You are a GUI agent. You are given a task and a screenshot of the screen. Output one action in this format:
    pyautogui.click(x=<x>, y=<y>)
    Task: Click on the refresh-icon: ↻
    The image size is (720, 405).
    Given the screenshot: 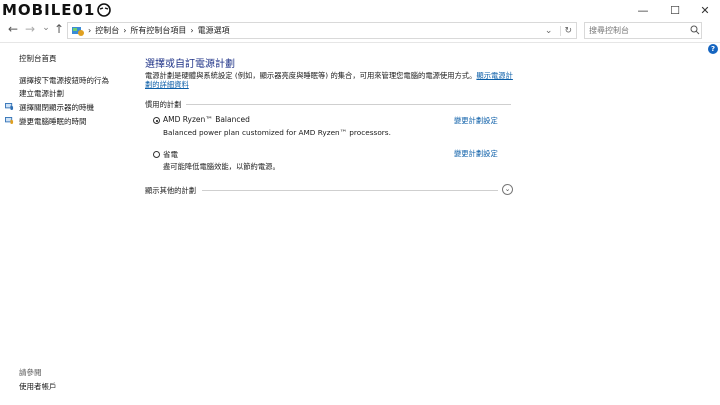 What is the action you would take?
    pyautogui.click(x=566, y=30)
    